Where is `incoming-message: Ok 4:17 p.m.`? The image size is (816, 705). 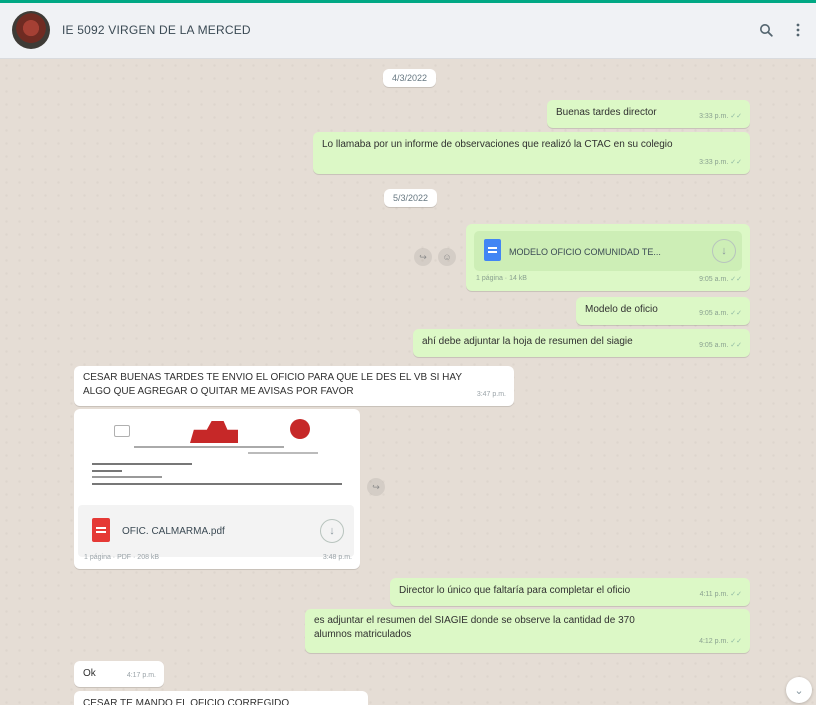
incoming-message: Ok 4:17 p.m. is located at coordinates (119, 674).